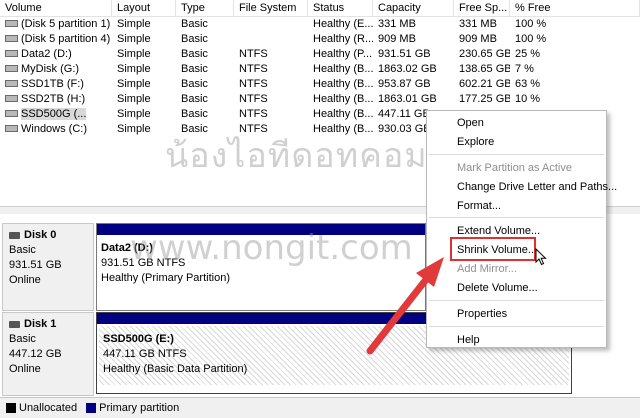  Describe the element at coordinates (482, 54) in the screenshot. I see `cell-free-space: 230.65 GB` at that location.